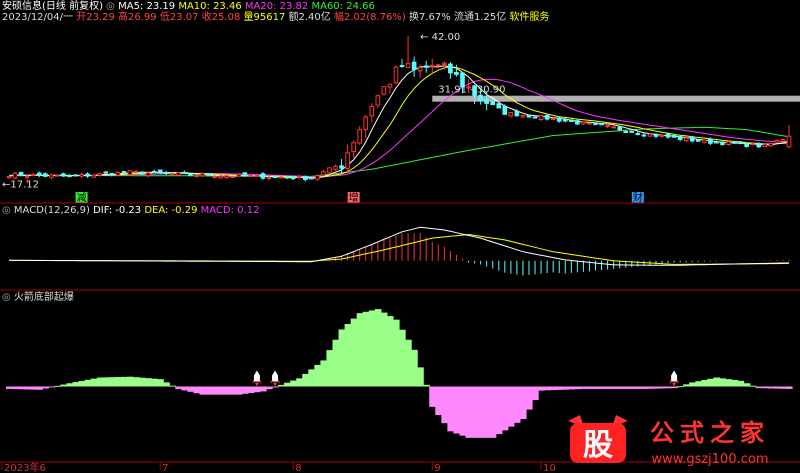 This screenshot has width=800, height=473. What do you see at coordinates (22, 6) in the screenshot?
I see `stock-name: 安硕信息` at bounding box center [22, 6].